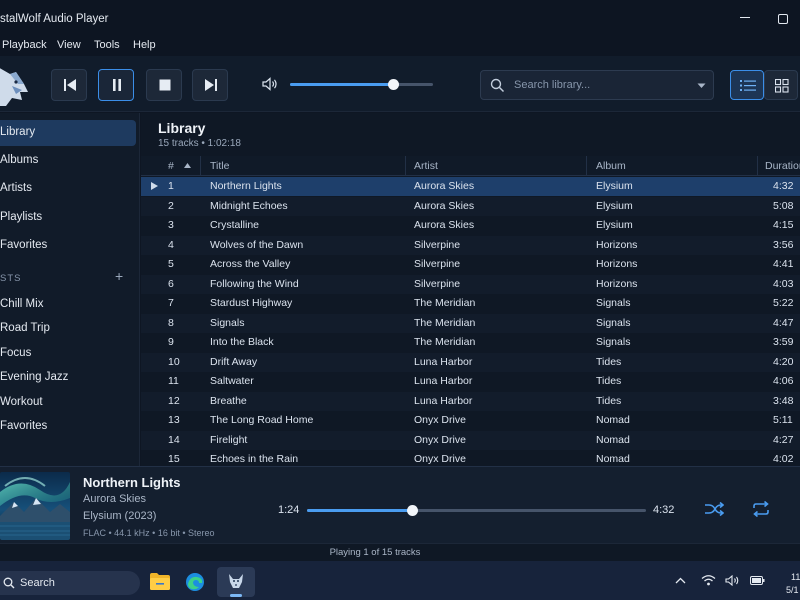 This screenshot has width=800, height=600. Describe the element at coordinates (470, 264) in the screenshot. I see `table-row: 5 Across the Valley Silverpine Horizons 4:41` at that location.